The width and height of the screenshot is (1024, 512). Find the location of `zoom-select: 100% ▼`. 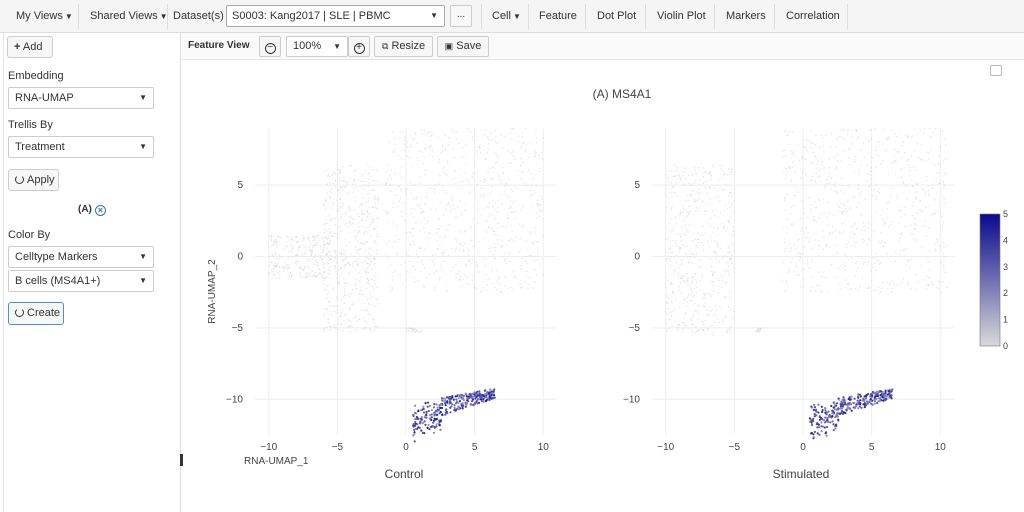

zoom-select: 100% ▼ is located at coordinates (317, 46).